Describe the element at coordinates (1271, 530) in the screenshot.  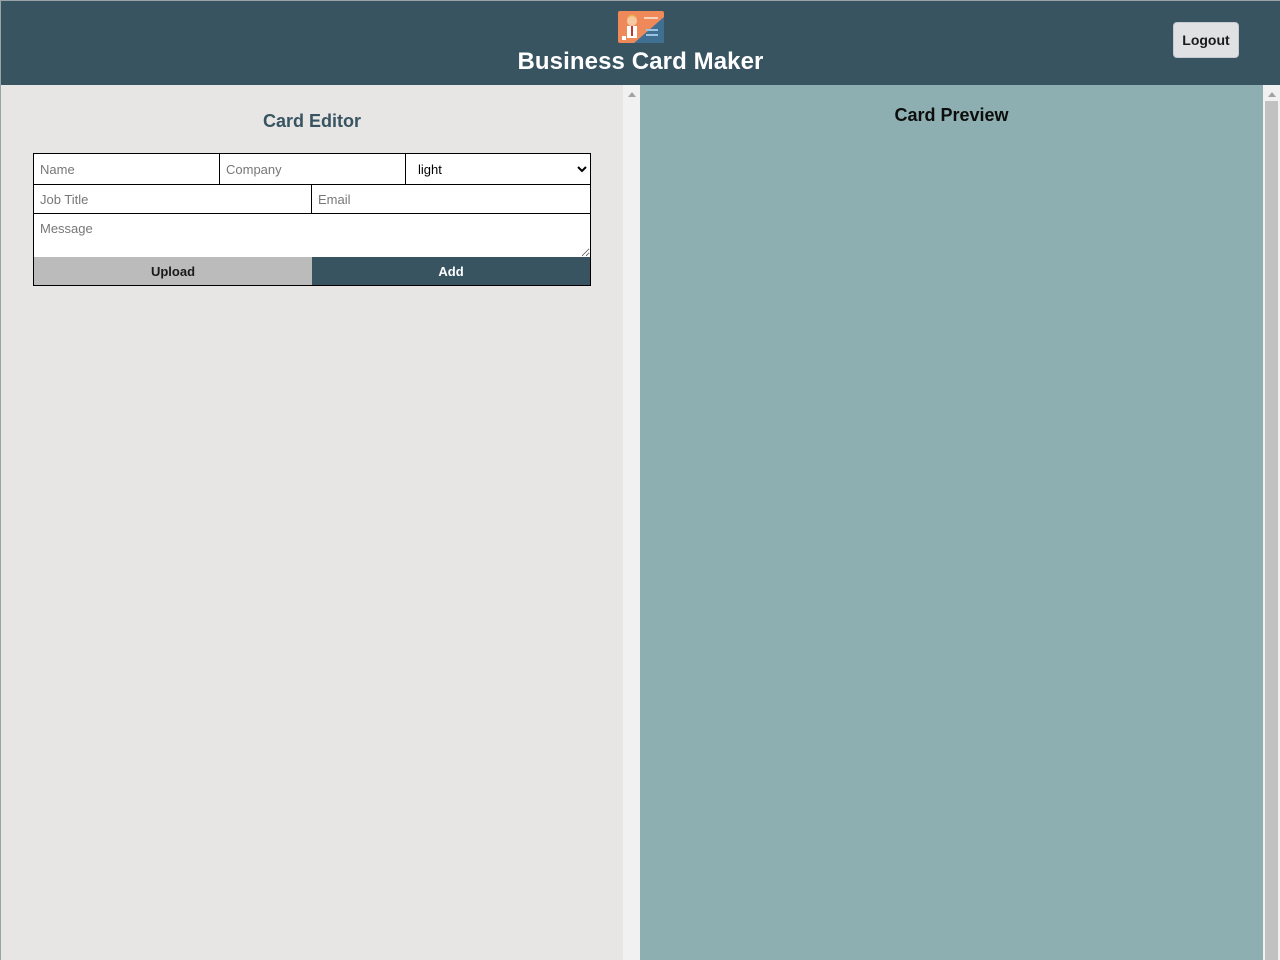
I see `preview-scrollbar-thumb` at that location.